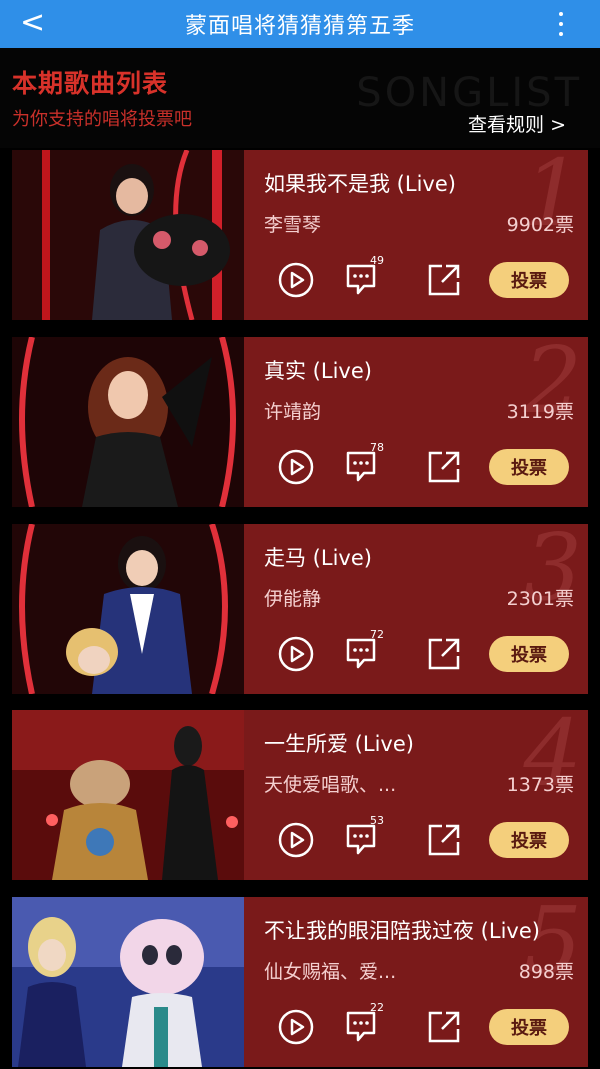 Image resolution: width=600 pixels, height=1069 pixels. What do you see at coordinates (360, 184) in the screenshot?
I see `song-title: 如果我不是我 (Live)` at bounding box center [360, 184].